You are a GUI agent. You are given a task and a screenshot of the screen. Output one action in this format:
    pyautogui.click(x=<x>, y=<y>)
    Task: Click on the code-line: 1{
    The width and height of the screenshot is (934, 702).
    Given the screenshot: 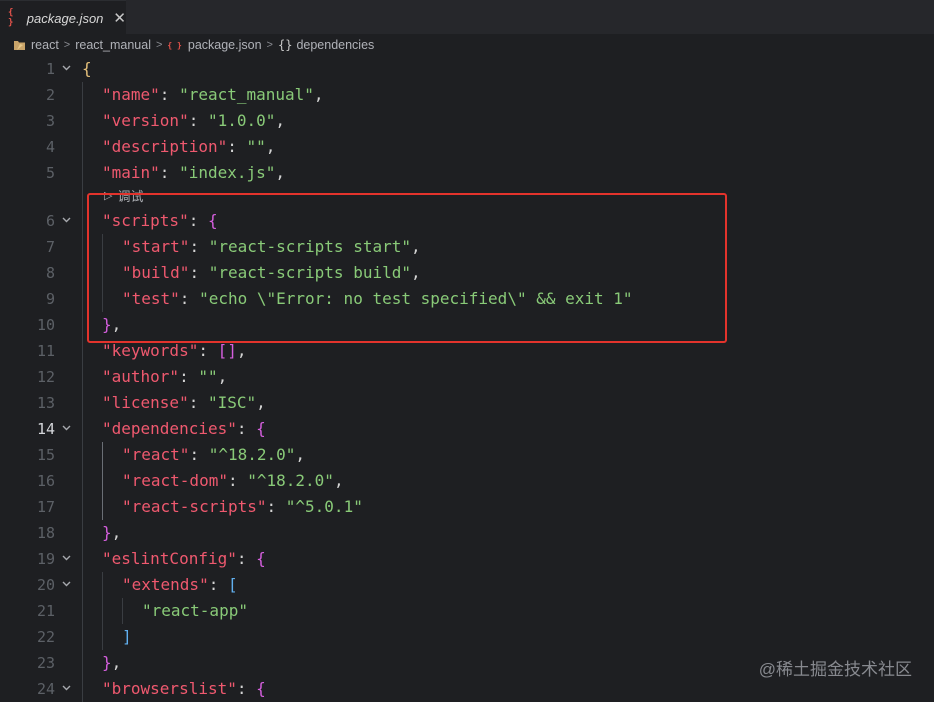 What is the action you would take?
    pyautogui.click(x=467, y=69)
    